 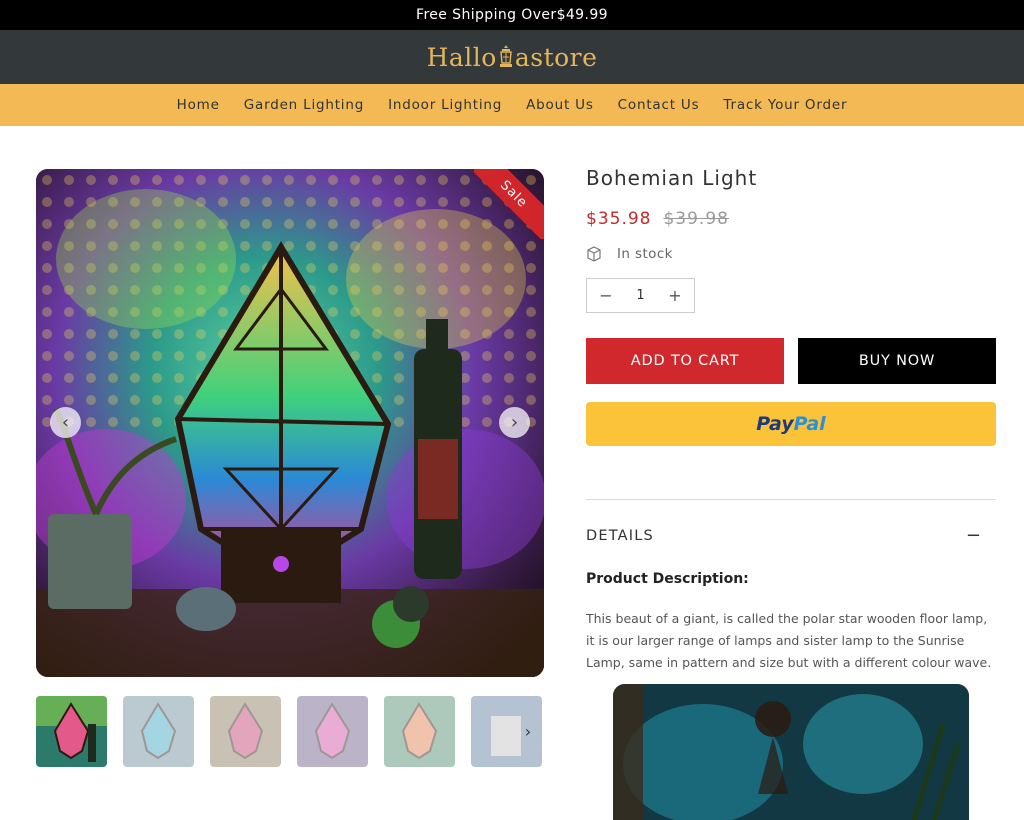 I want to click on paypal-button: Pay Pal, so click(x=791, y=424).